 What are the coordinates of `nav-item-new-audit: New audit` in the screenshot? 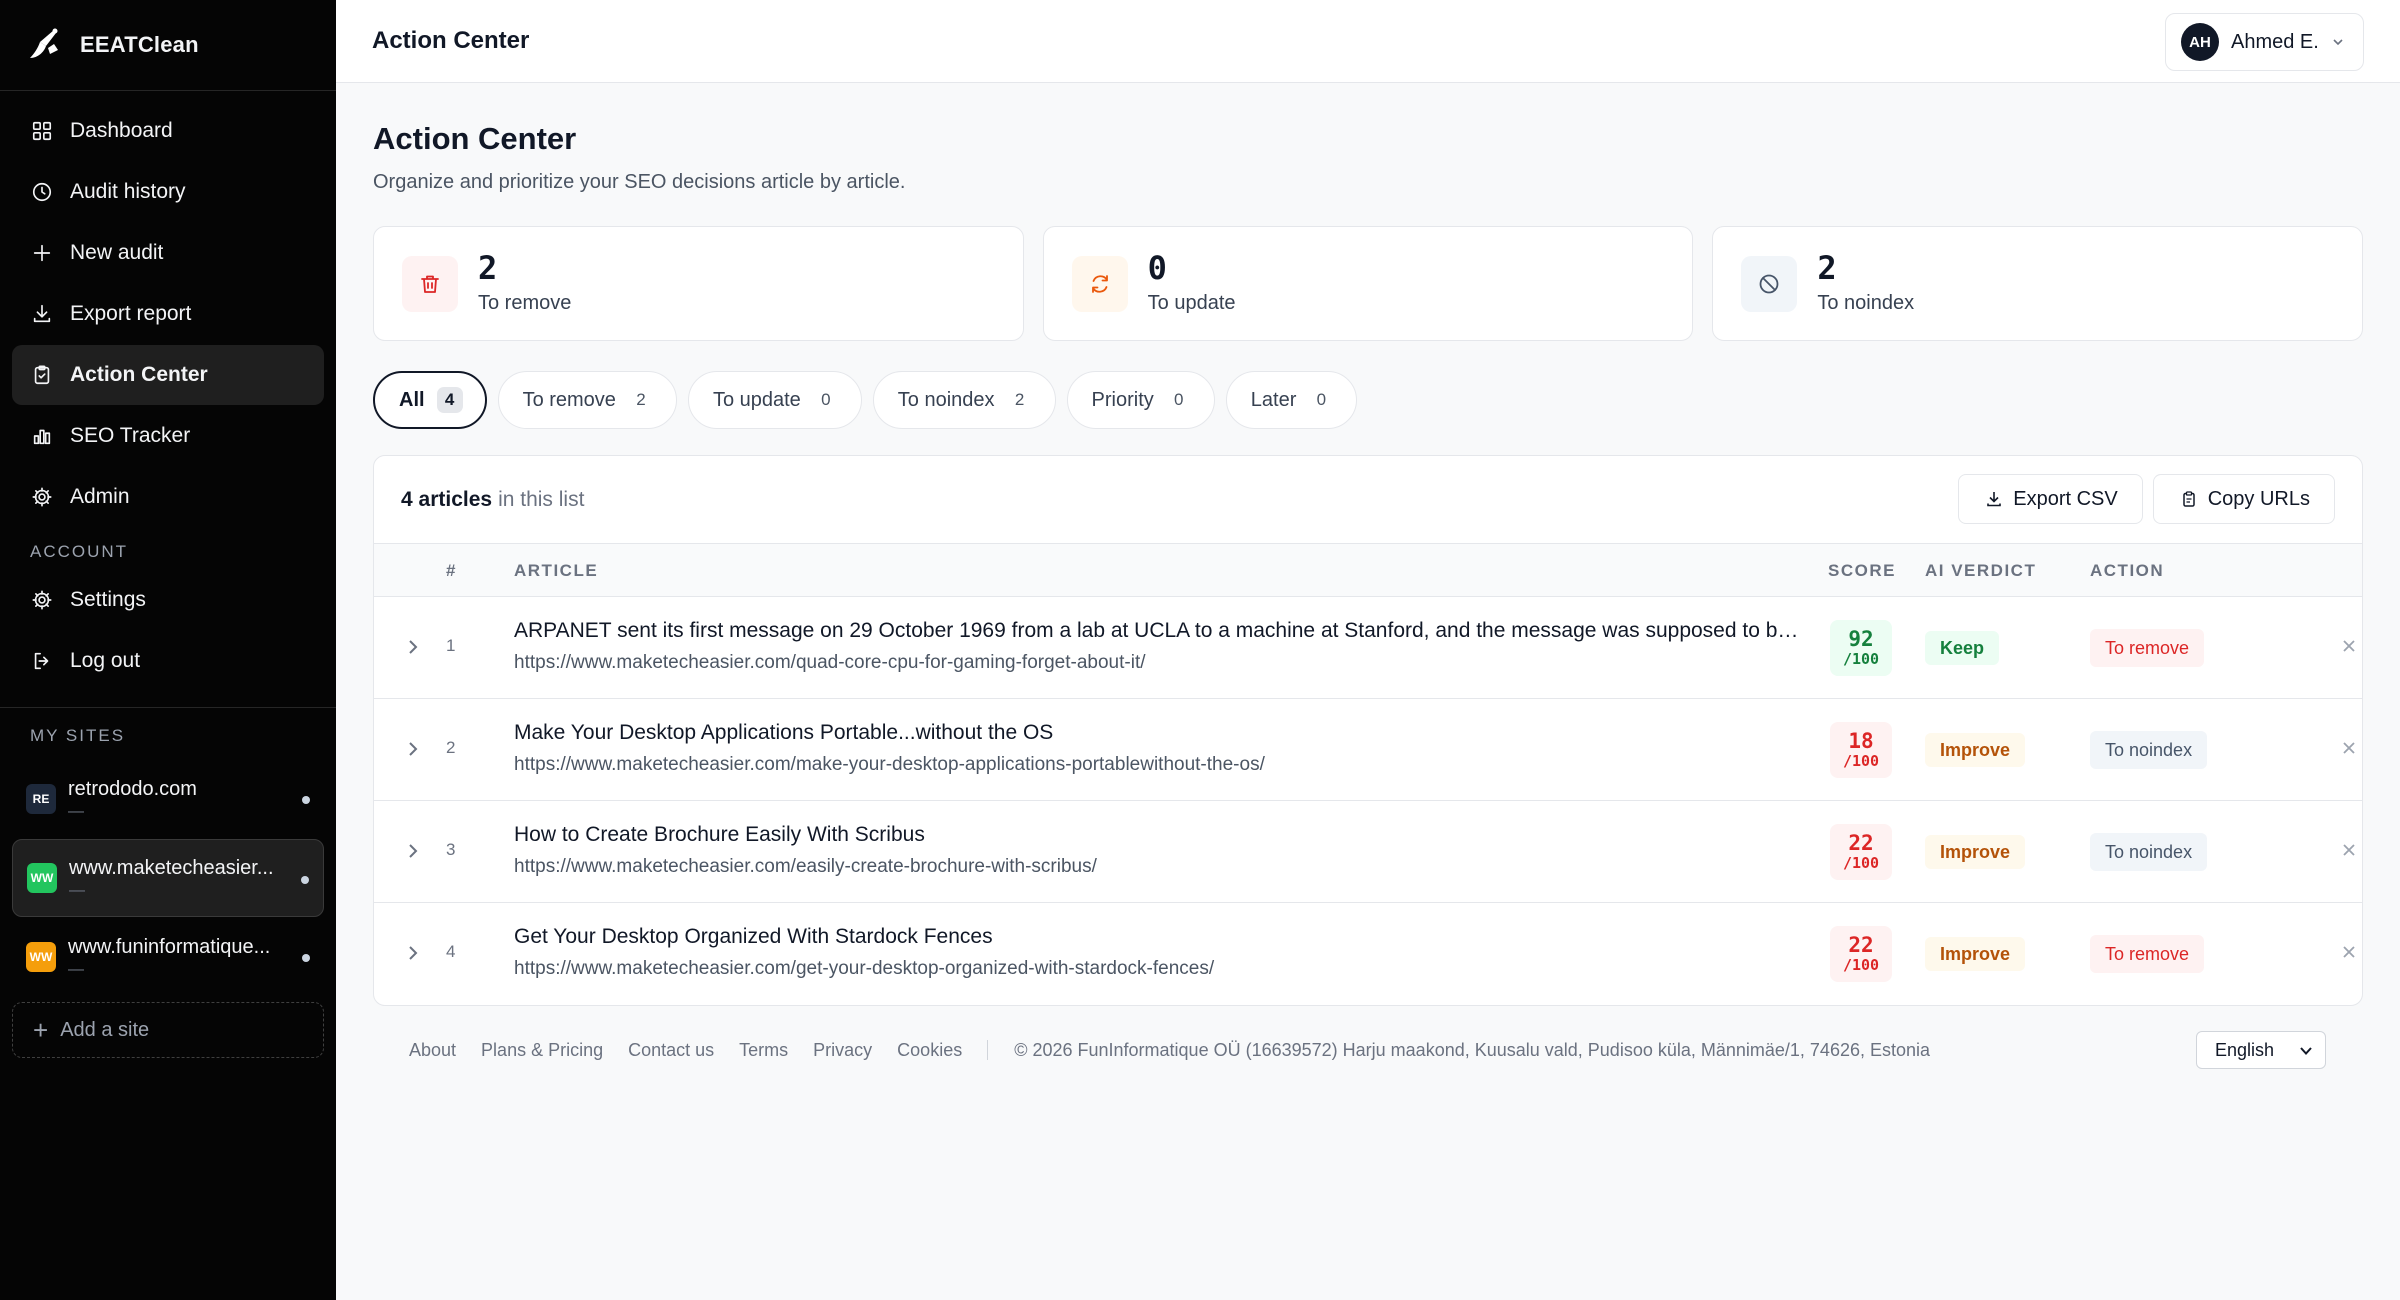 It's located at (168, 253).